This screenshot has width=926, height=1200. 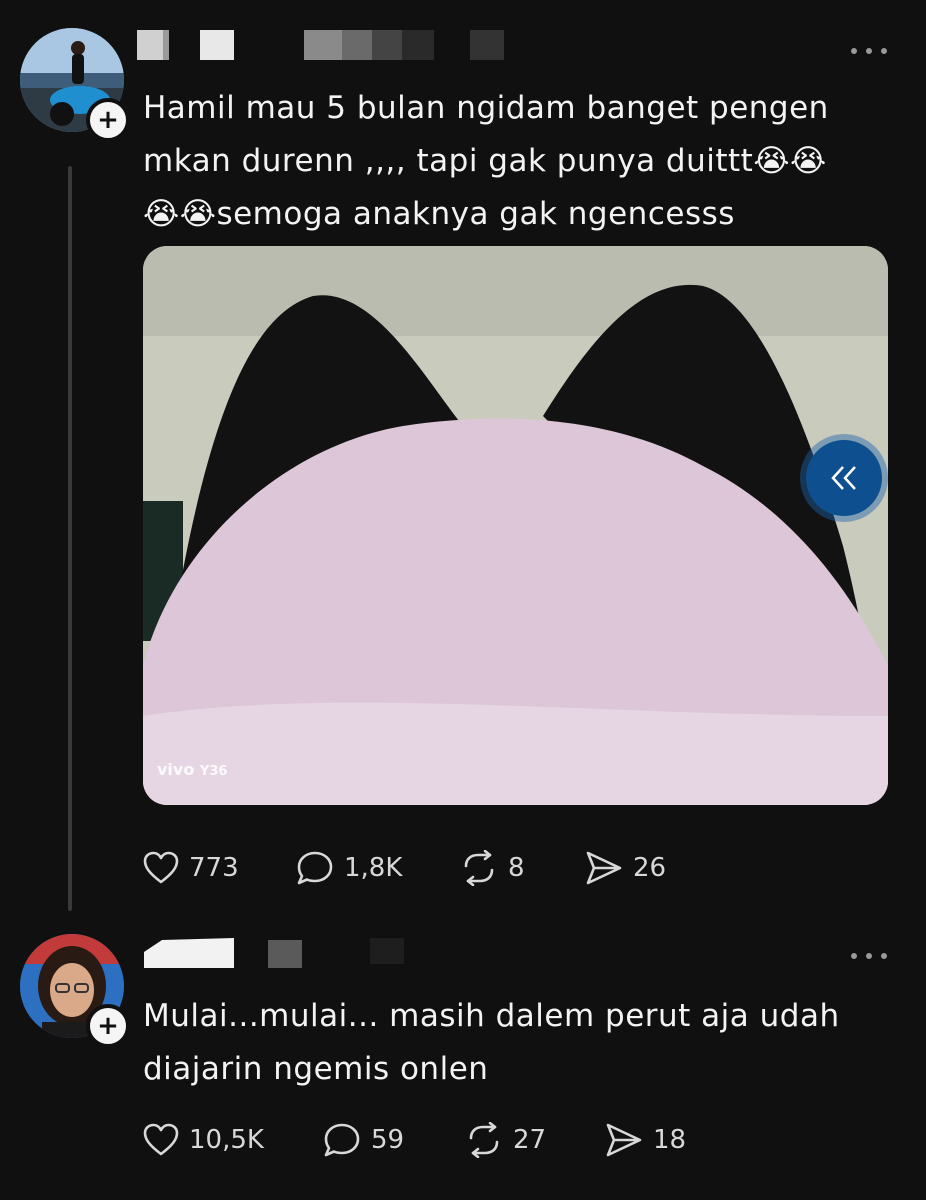 I want to click on repost-count: 27, so click(x=530, y=1140).